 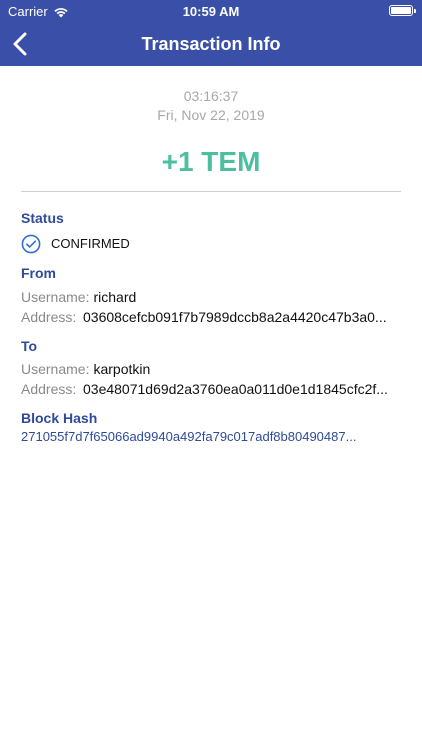 What do you see at coordinates (42, 218) in the screenshot?
I see `status-heading: Status` at bounding box center [42, 218].